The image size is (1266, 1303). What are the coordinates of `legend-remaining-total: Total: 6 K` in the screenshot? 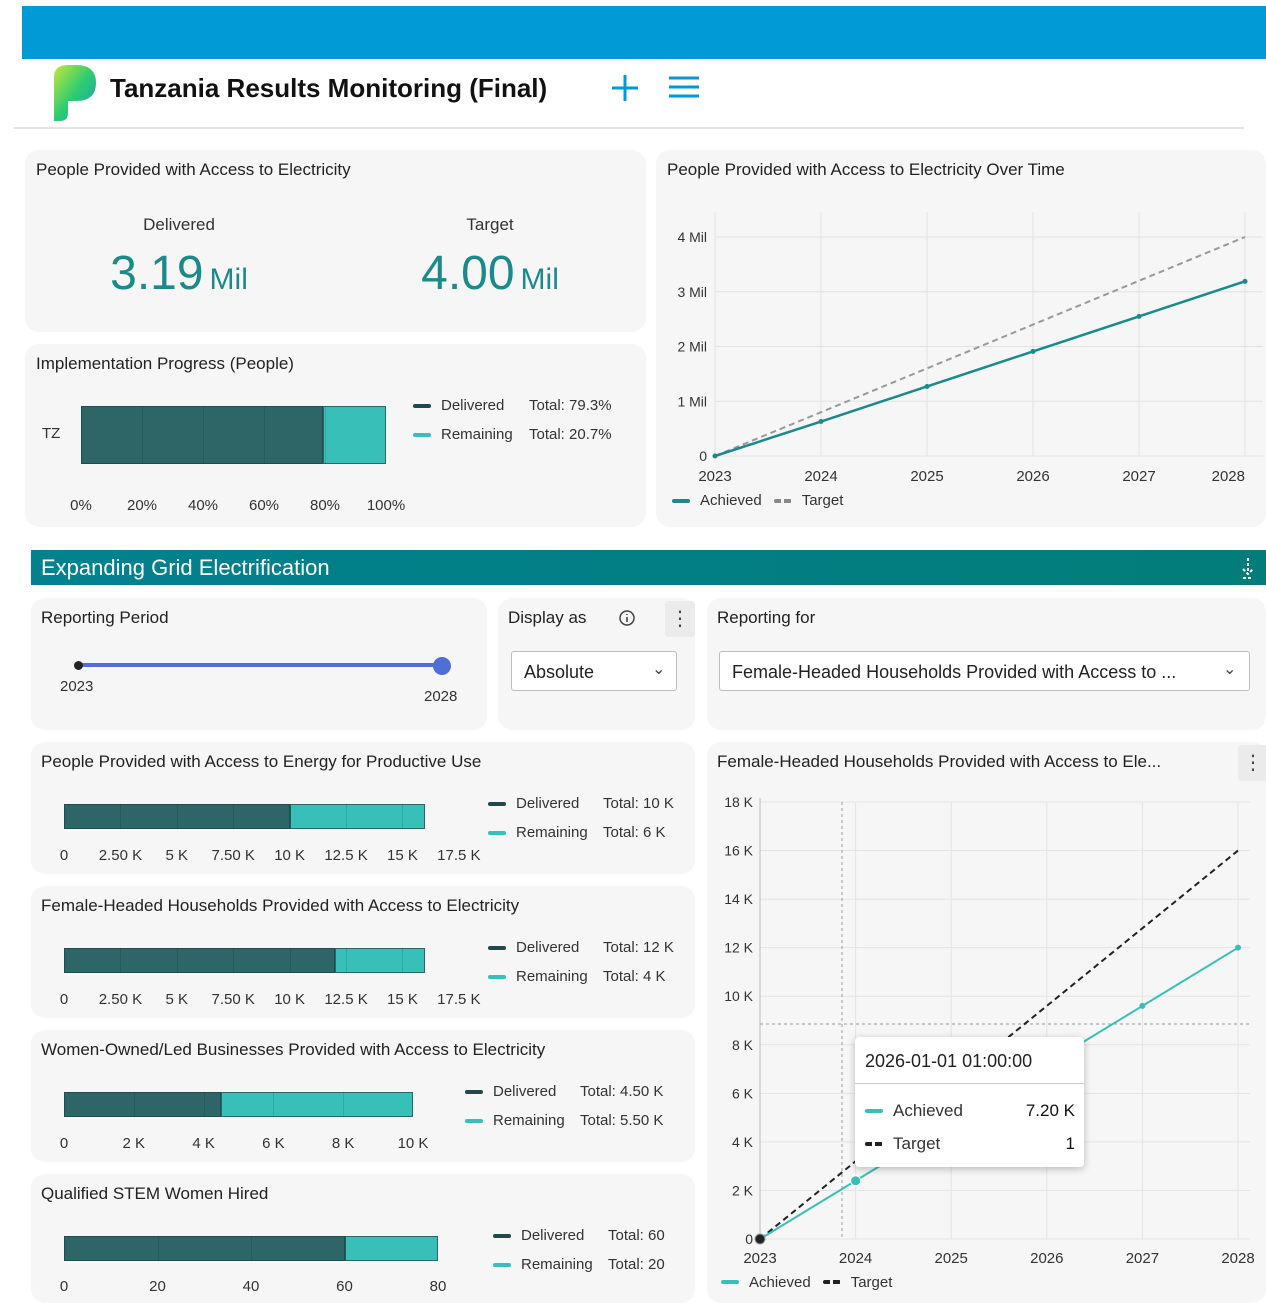 It's located at (634, 832).